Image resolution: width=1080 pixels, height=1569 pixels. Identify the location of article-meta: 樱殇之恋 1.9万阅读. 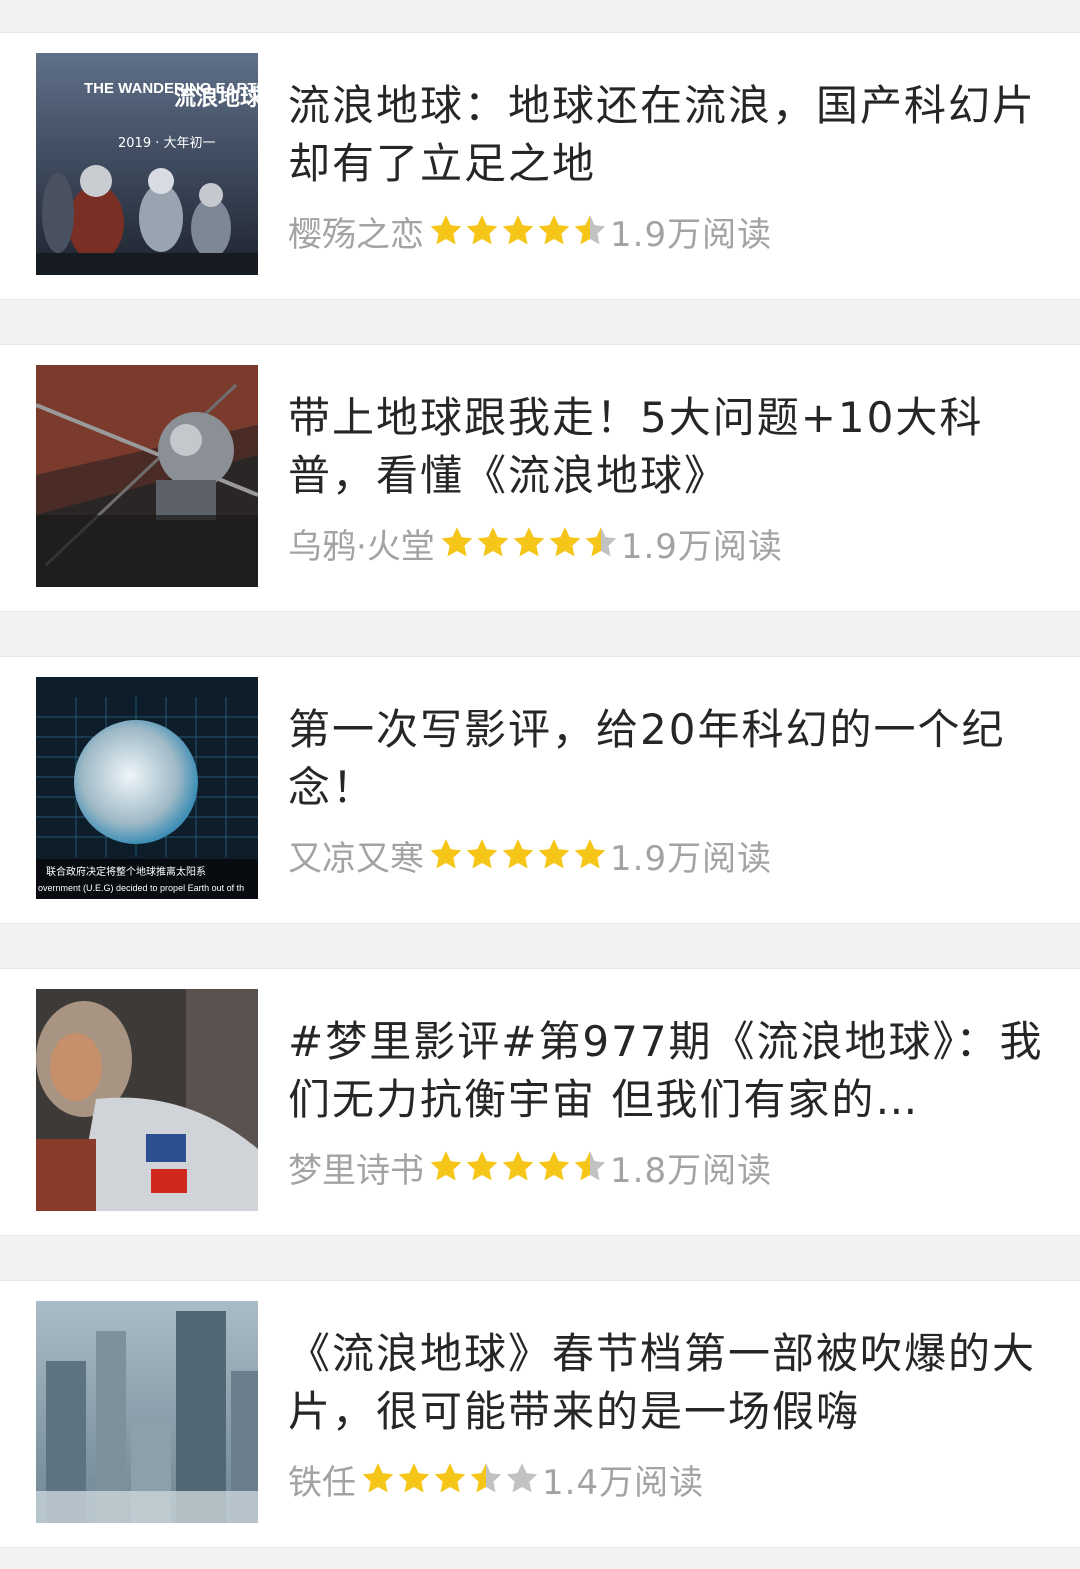
(530, 232).